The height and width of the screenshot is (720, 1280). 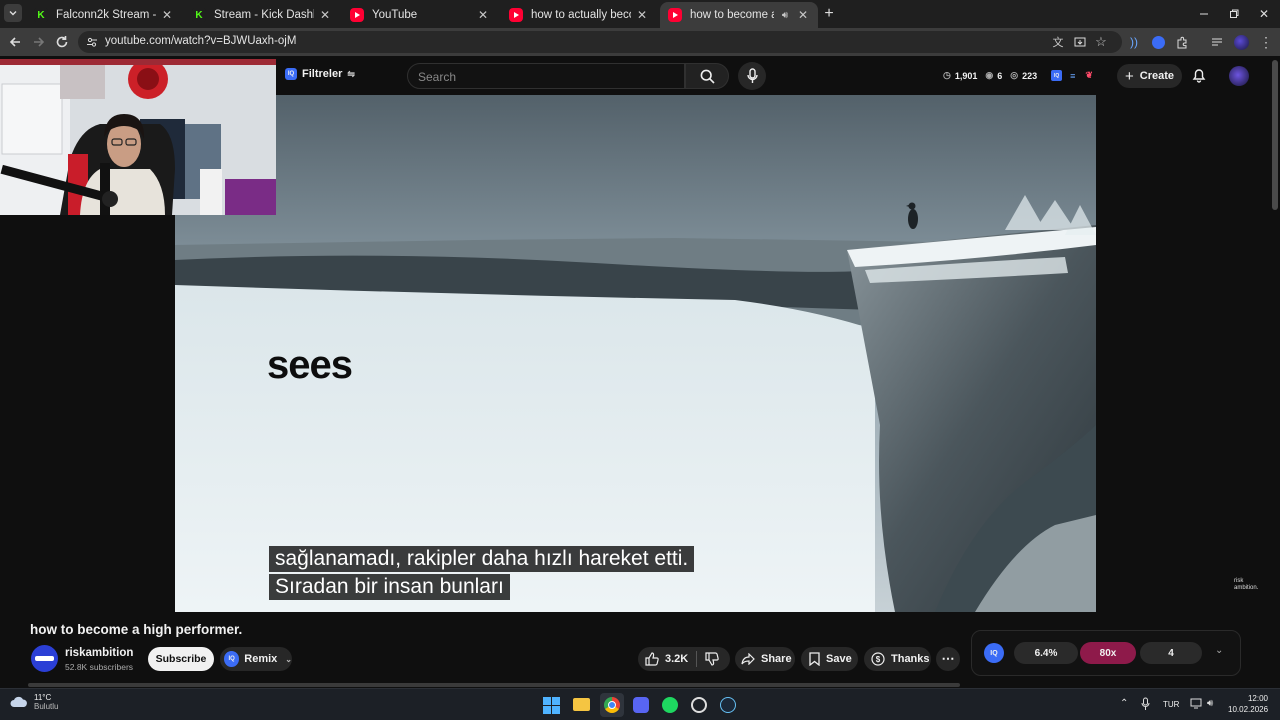 I want to click on minimize-icon, so click(x=1204, y=14).